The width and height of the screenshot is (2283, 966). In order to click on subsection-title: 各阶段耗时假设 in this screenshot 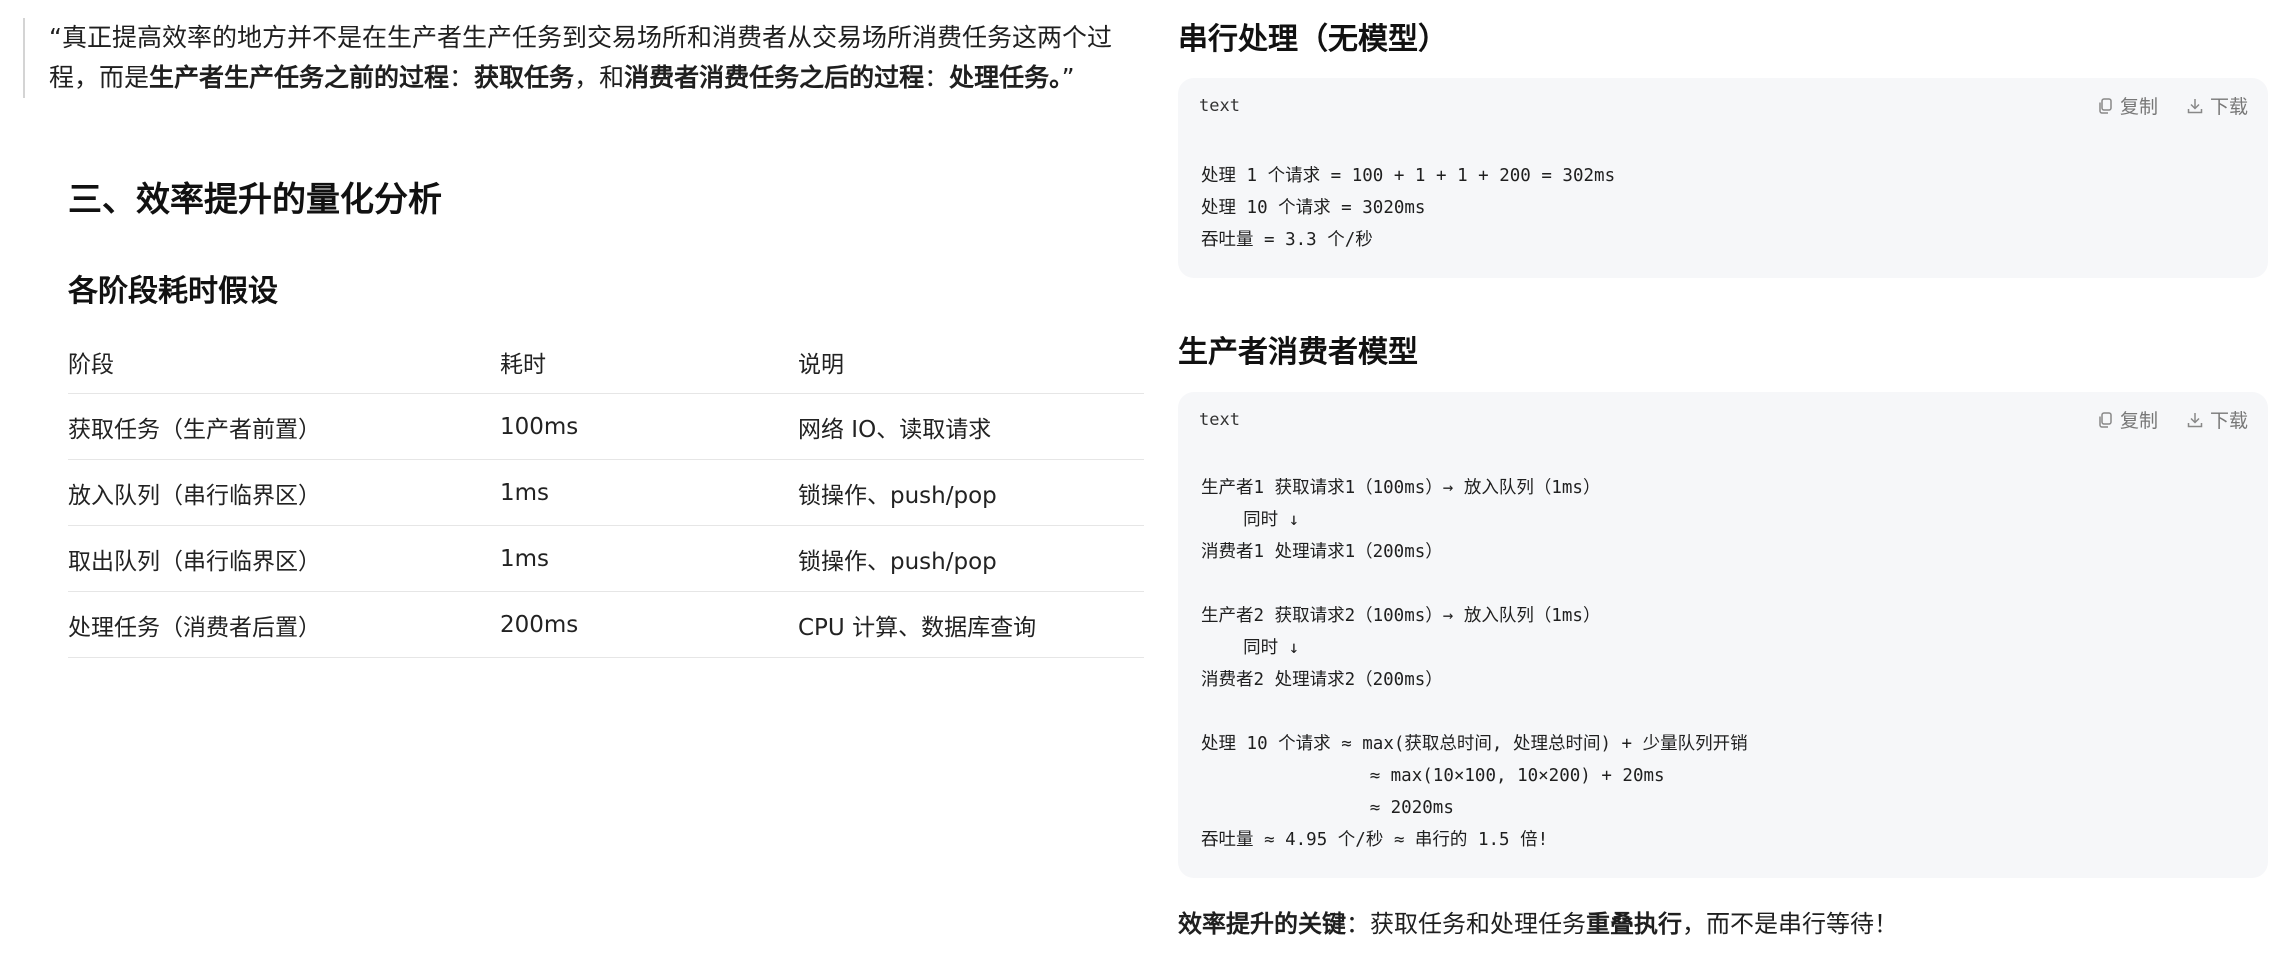, I will do `click(173, 291)`.